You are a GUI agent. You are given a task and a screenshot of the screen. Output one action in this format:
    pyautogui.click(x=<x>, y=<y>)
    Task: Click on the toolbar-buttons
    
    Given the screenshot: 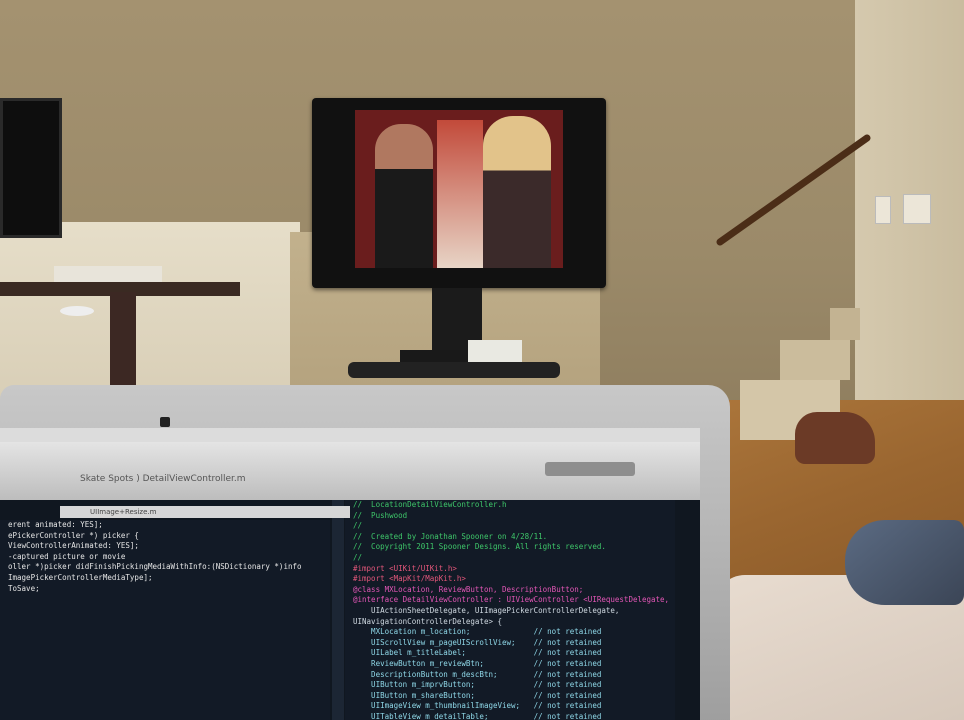 What is the action you would take?
    pyautogui.click(x=590, y=469)
    